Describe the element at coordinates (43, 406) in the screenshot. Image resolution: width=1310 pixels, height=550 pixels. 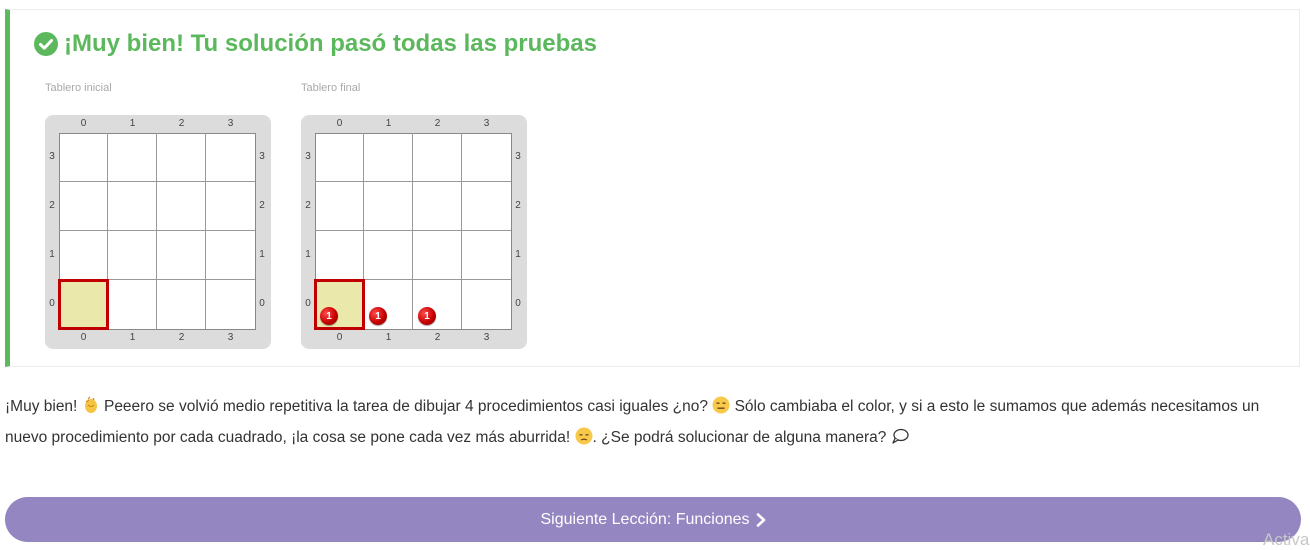
I see `message-text-1: ¡Muy bien!` at that location.